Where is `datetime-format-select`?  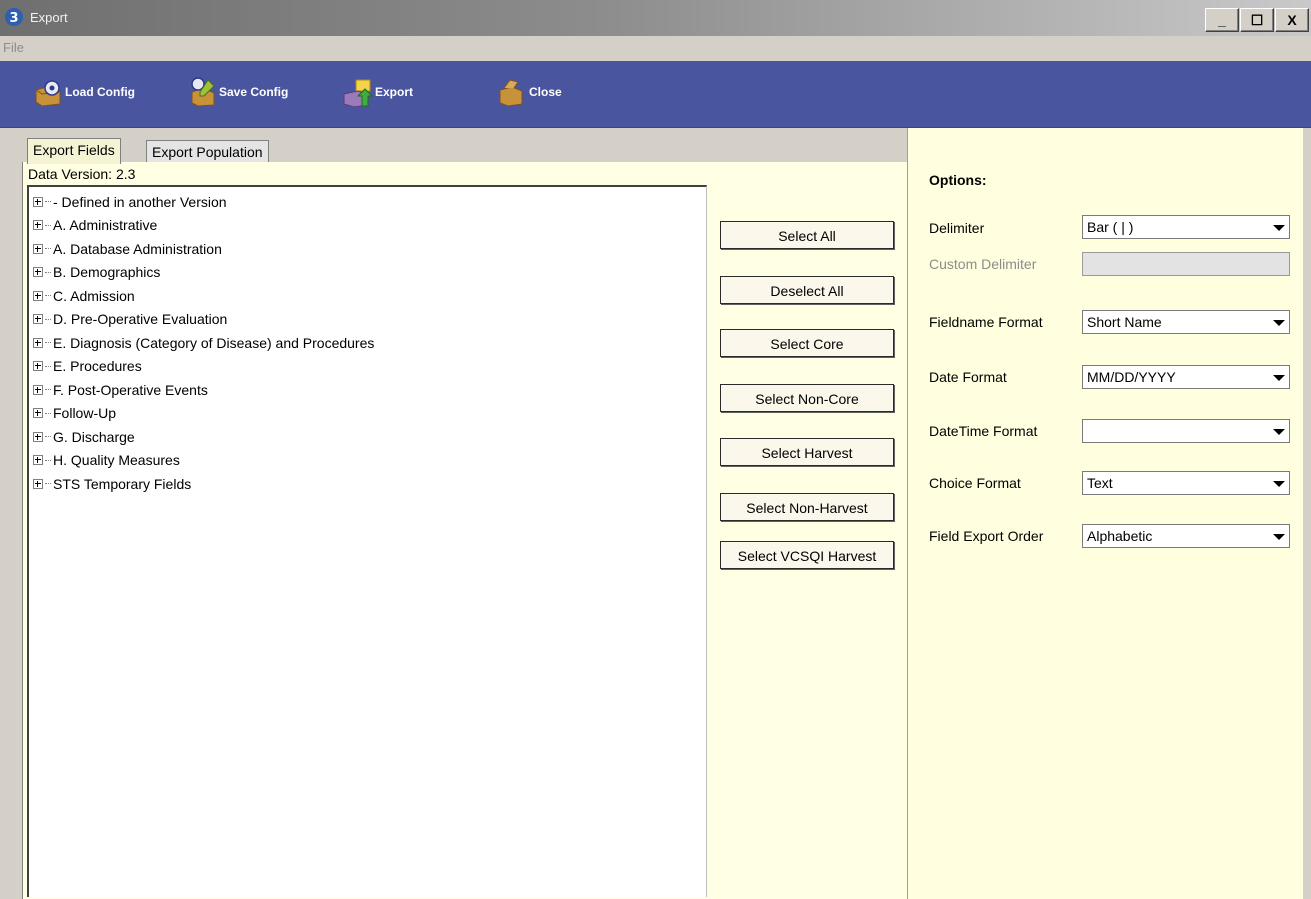
datetime-format-select is located at coordinates (1186, 431).